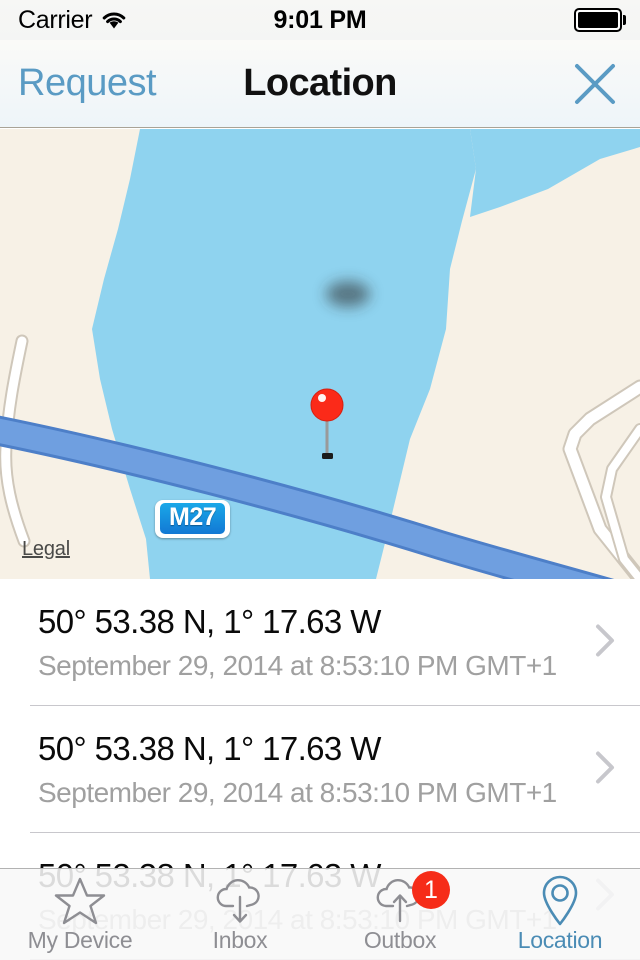  I want to click on tab-location: Location, so click(560, 914).